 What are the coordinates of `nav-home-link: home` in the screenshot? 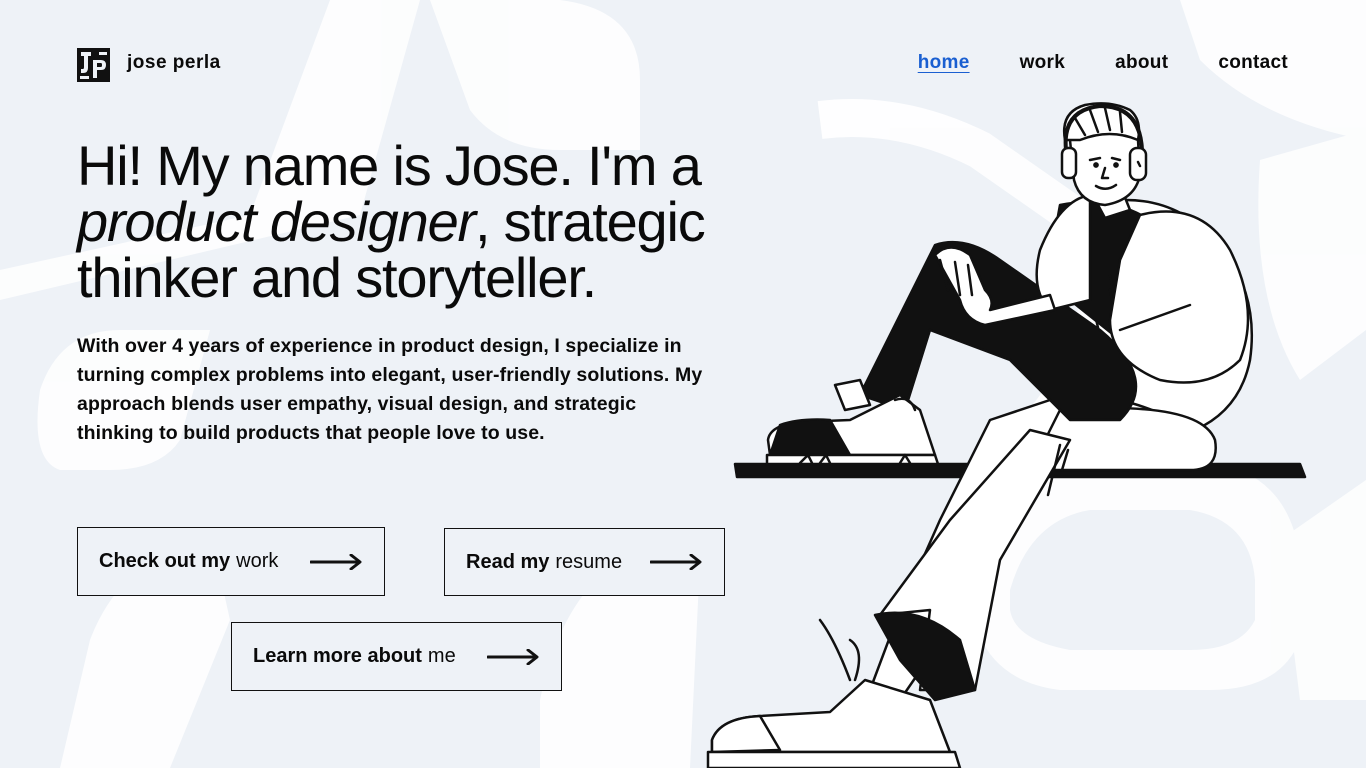 It's located at (944, 63).